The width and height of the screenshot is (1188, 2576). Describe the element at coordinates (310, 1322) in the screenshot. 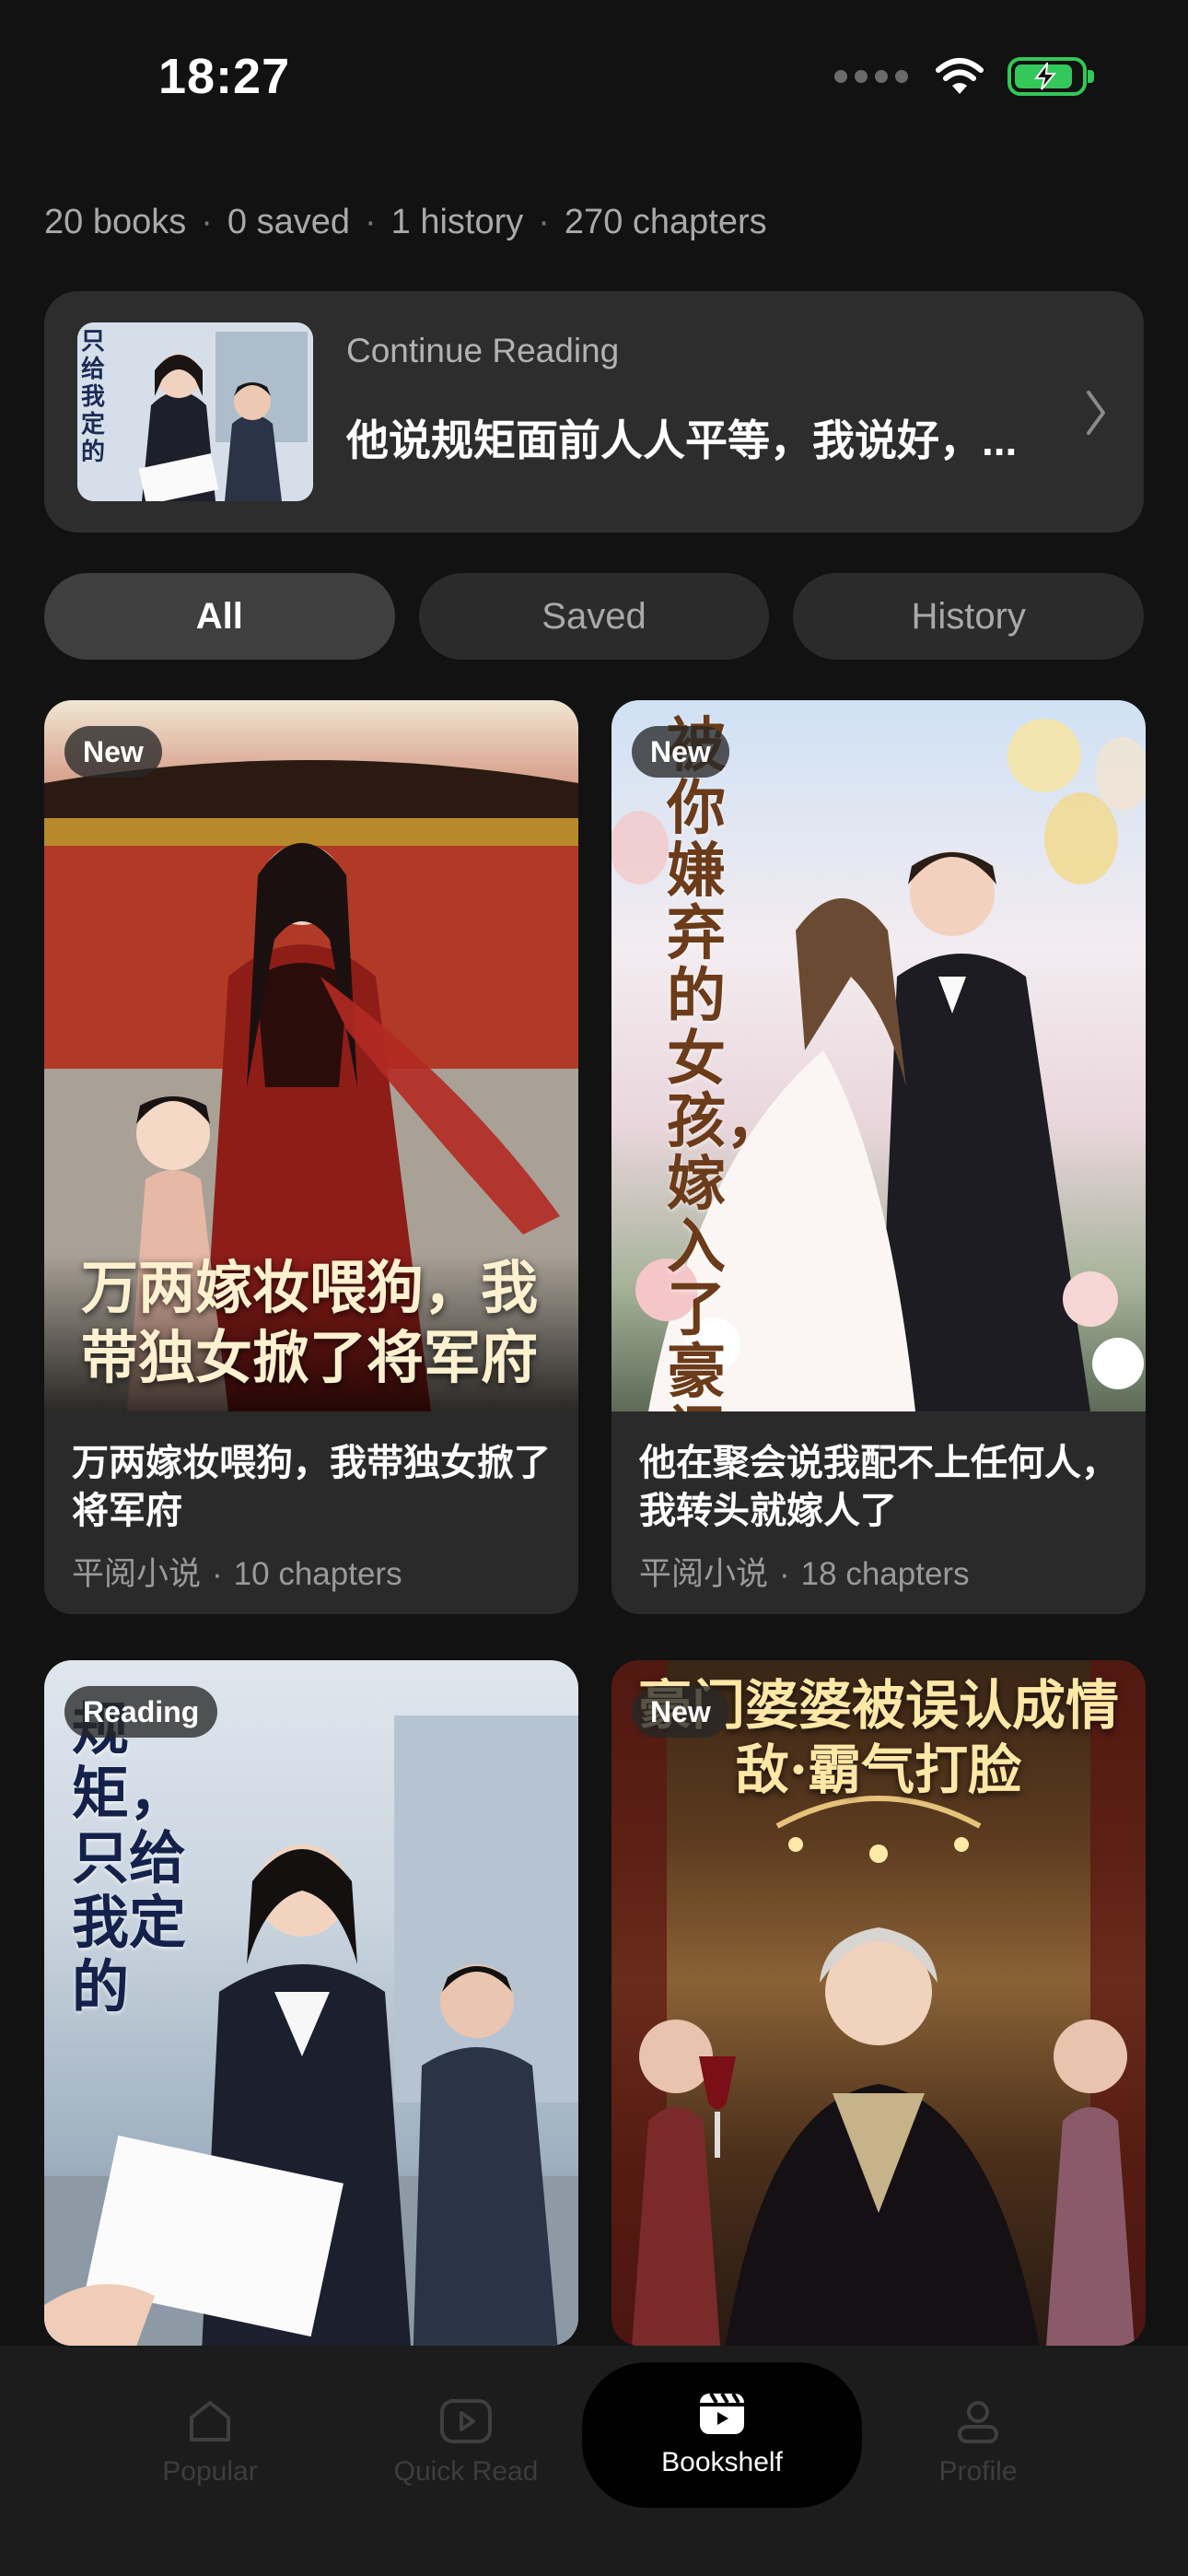

I see `book-cover-text: 万两嫁妆喂狗，我带独女掀了将军府` at that location.